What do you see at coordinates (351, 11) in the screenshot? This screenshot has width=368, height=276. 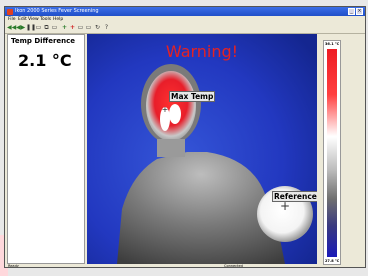 I see `minimize-button: _` at bounding box center [351, 11].